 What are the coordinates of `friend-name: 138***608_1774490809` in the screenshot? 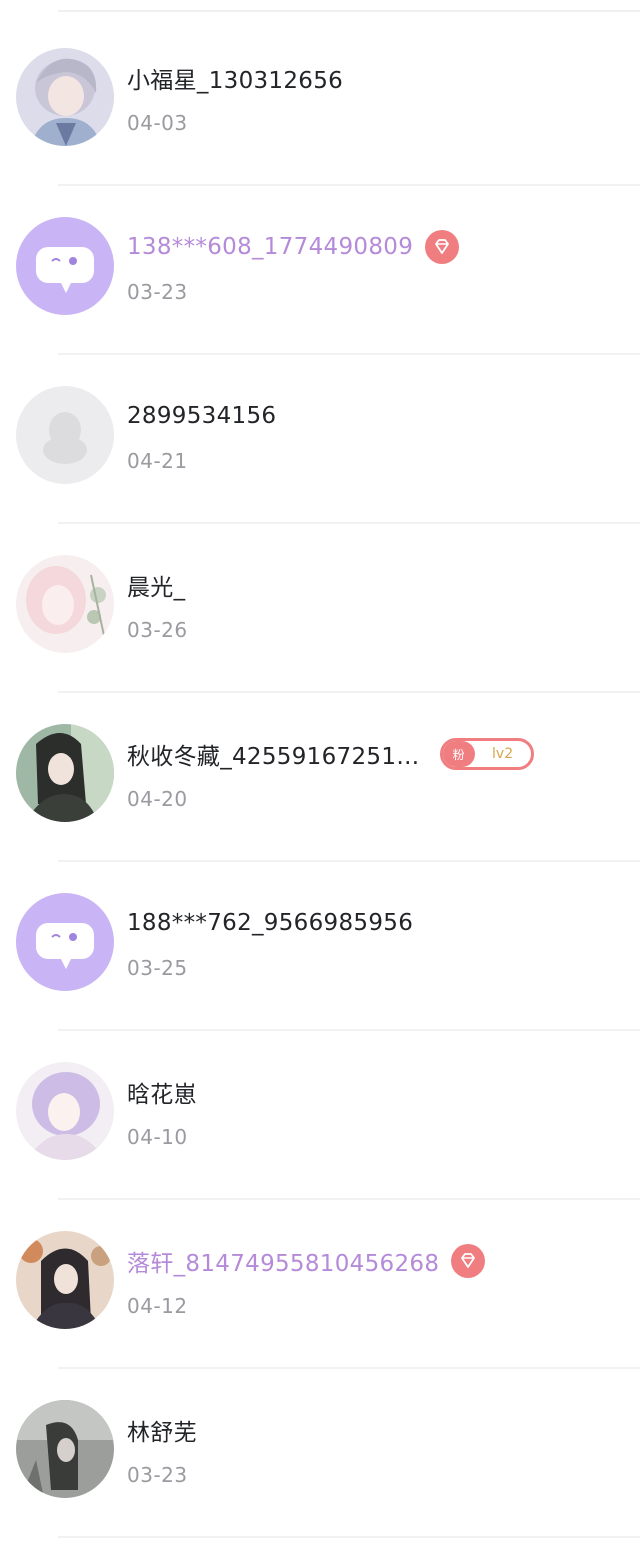 It's located at (270, 247).